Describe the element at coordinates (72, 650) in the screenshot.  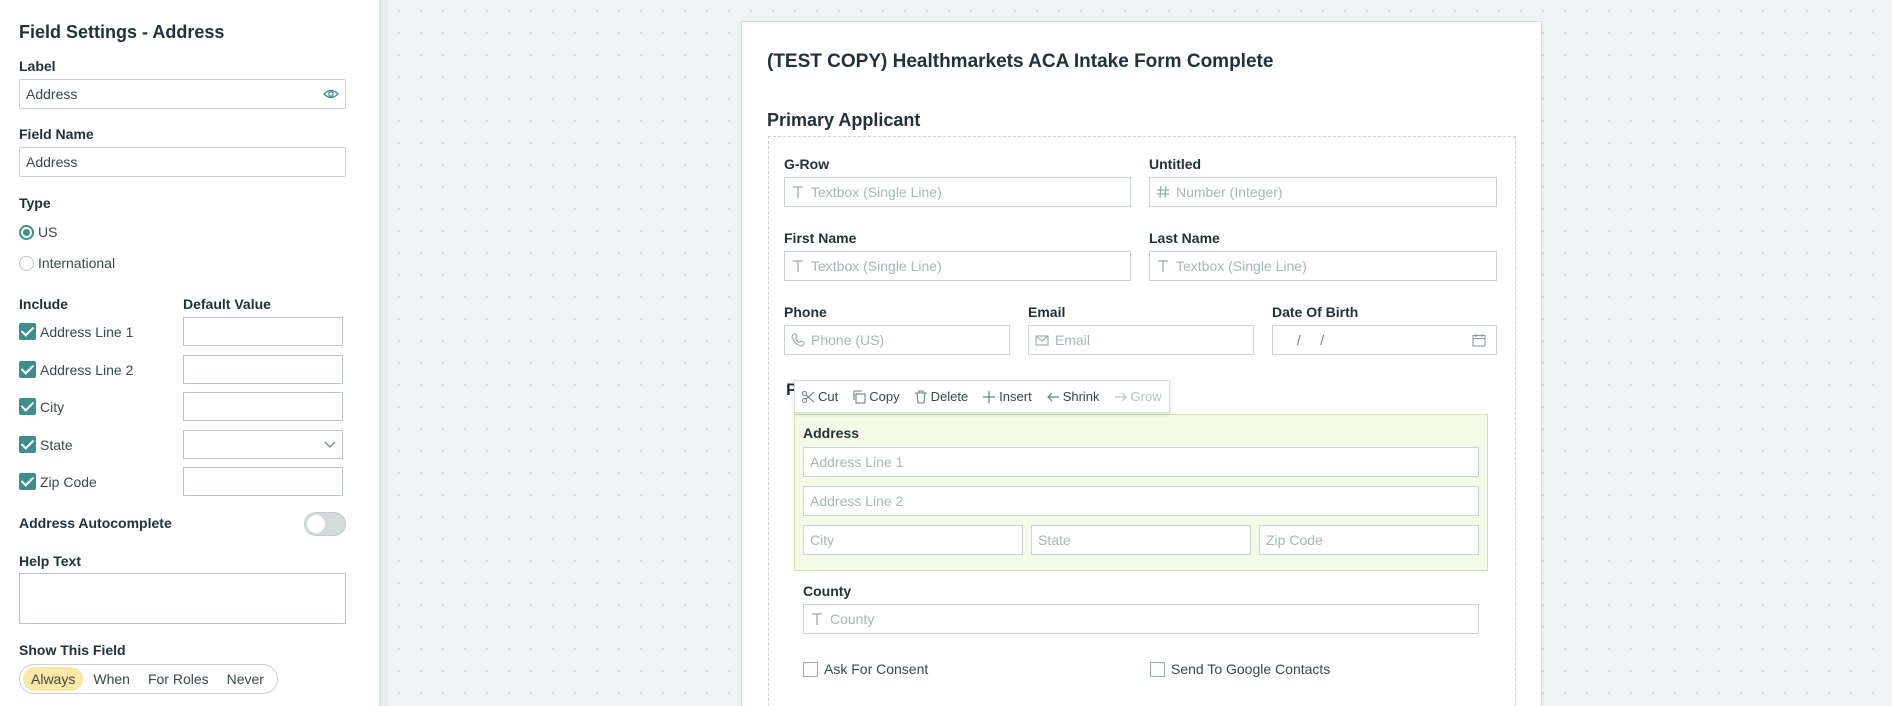
I see `show-field-heading: Show This Field` at that location.